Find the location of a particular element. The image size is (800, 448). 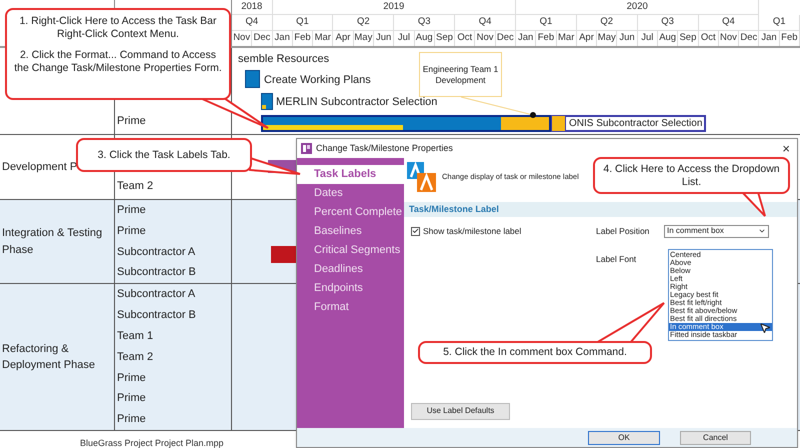

sidebar-tab: Deadlines is located at coordinates (350, 269).